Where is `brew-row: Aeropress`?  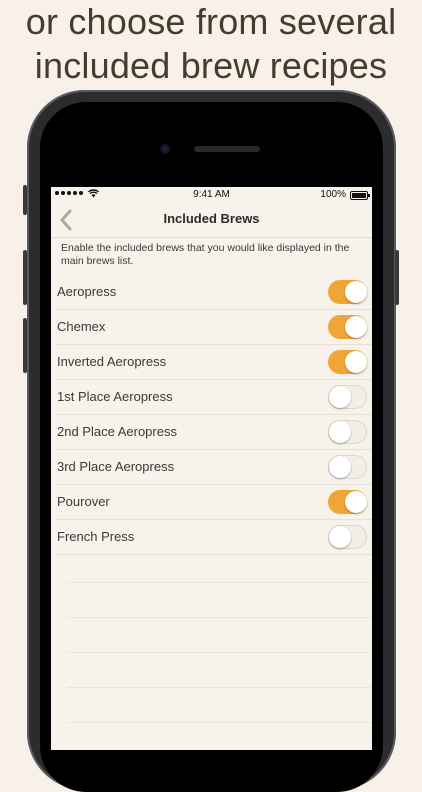
brew-row: Aeropress is located at coordinates (214, 292).